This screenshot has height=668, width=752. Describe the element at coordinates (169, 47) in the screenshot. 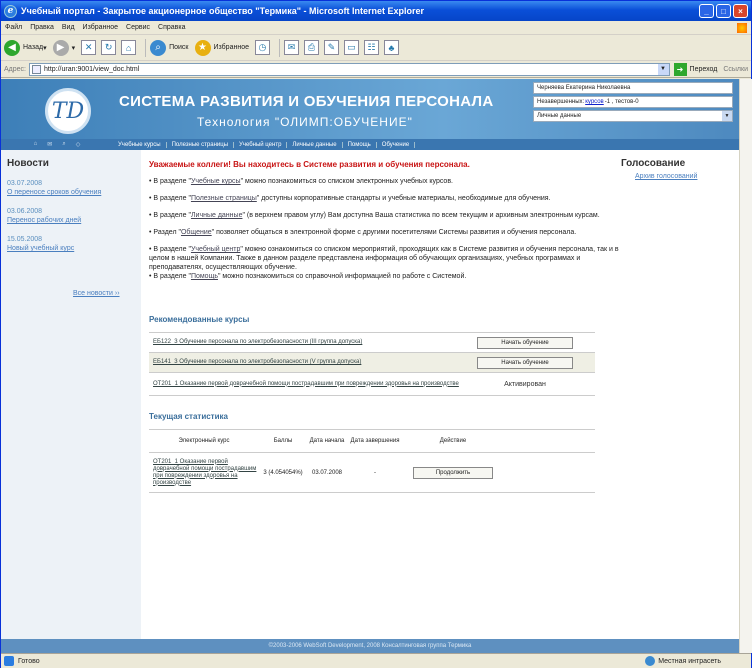

I see `search-button: ⌕ Поиск` at that location.